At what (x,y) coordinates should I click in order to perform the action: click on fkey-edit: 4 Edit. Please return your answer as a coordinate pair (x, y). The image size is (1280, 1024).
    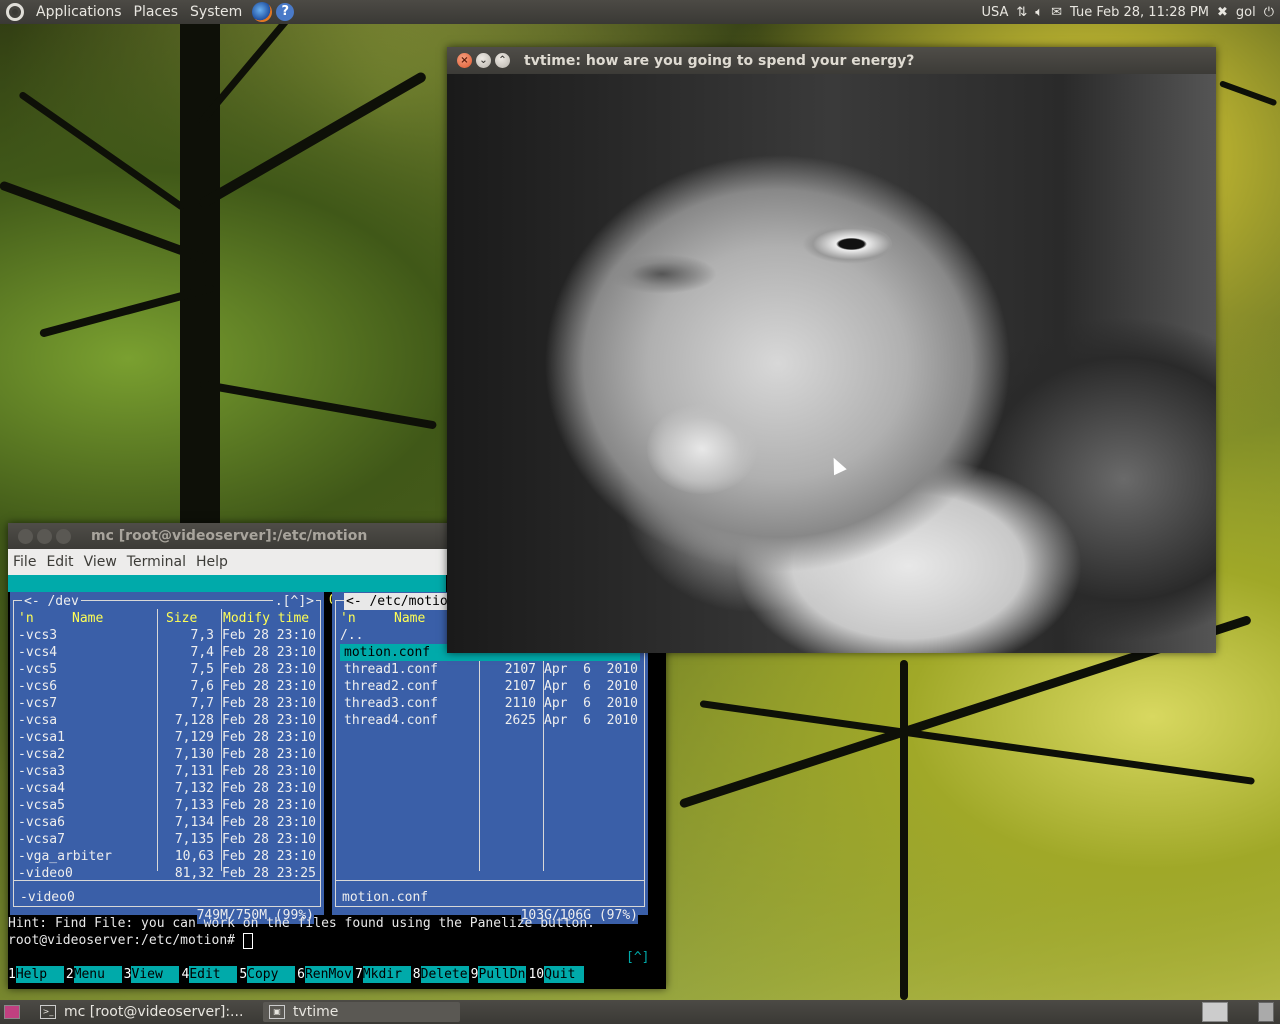
    Looking at the image, I should click on (209, 974).